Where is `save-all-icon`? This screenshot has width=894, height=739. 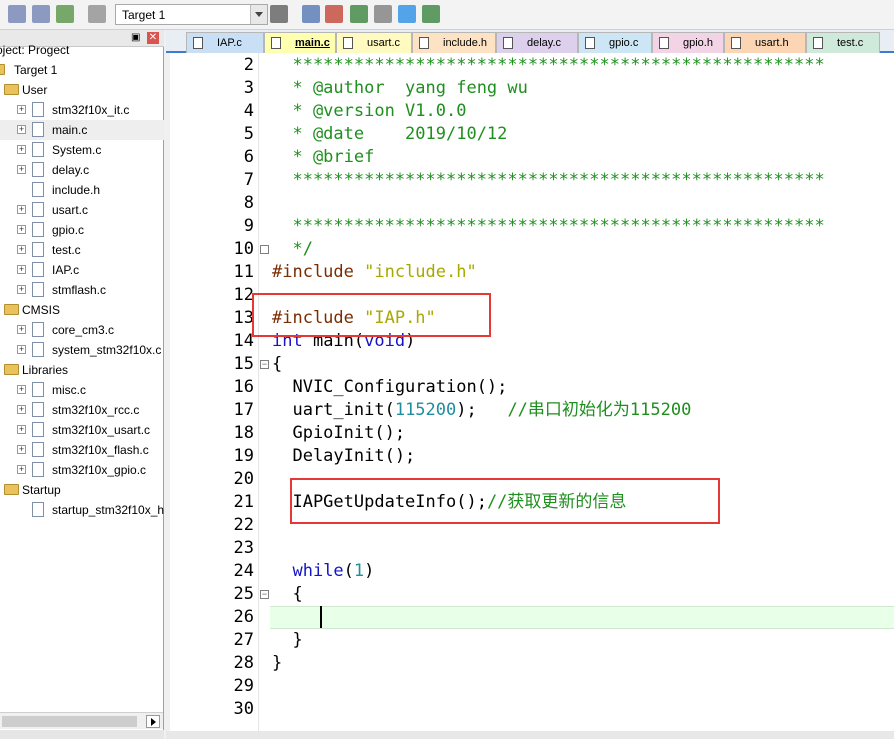 save-all-icon is located at coordinates (17, 14).